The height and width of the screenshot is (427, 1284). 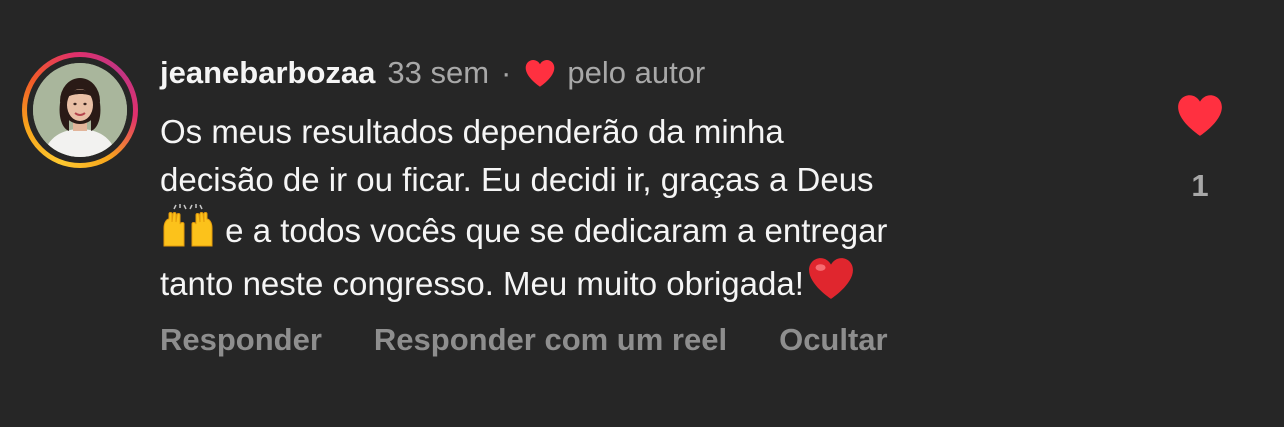 What do you see at coordinates (438, 72) in the screenshot?
I see `timestamp: 33 sem` at bounding box center [438, 72].